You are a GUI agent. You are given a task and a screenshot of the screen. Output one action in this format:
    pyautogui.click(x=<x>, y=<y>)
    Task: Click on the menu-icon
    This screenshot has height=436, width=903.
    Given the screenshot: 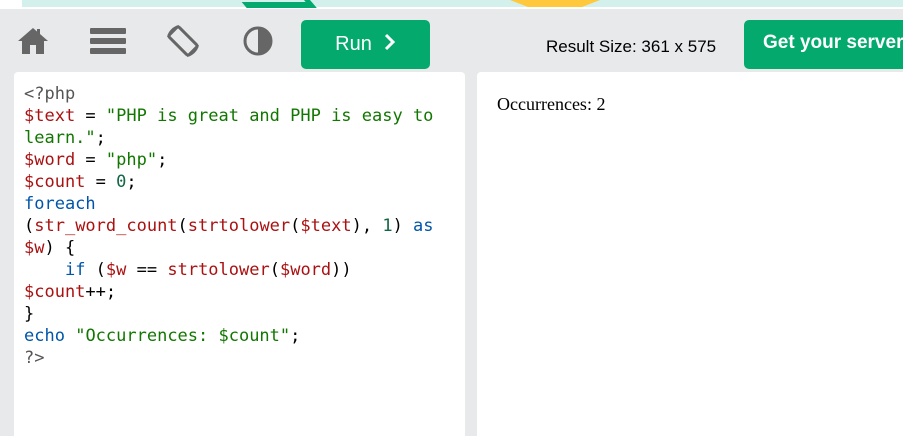 What is the action you would take?
    pyautogui.click(x=108, y=41)
    